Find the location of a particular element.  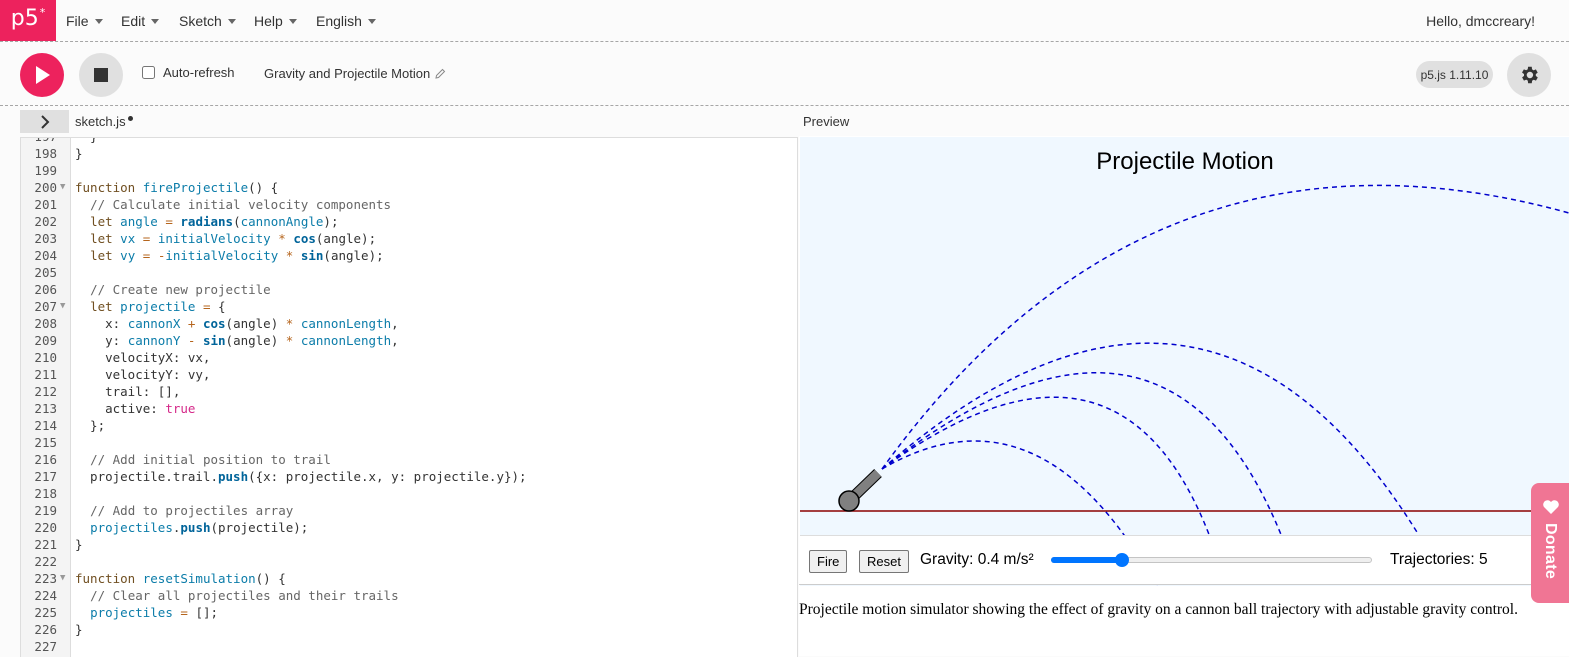

code-line: 205 is located at coordinates (409, 272).